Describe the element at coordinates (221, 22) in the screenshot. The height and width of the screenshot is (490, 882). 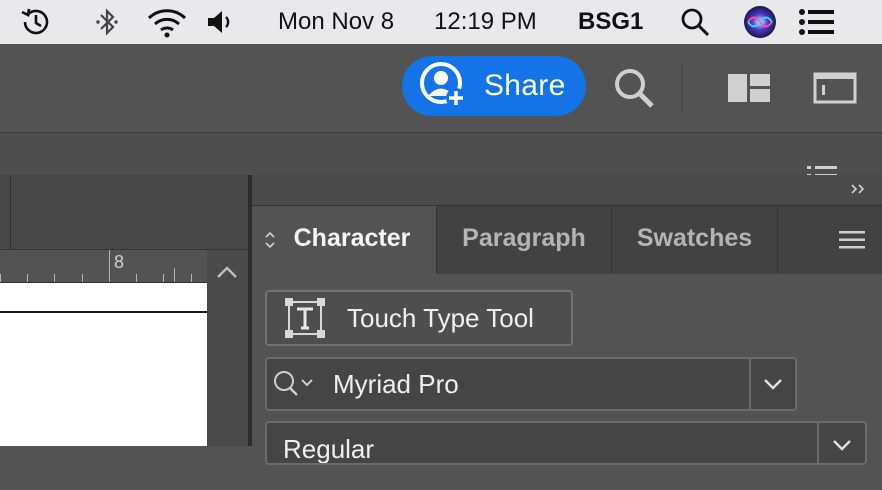
I see `volume-icon` at that location.